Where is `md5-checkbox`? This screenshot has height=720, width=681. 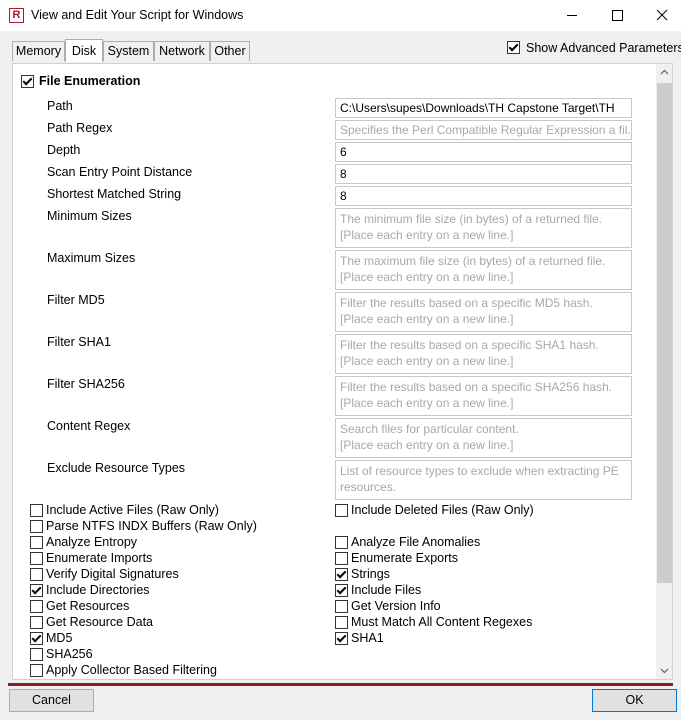
md5-checkbox is located at coordinates (36, 638).